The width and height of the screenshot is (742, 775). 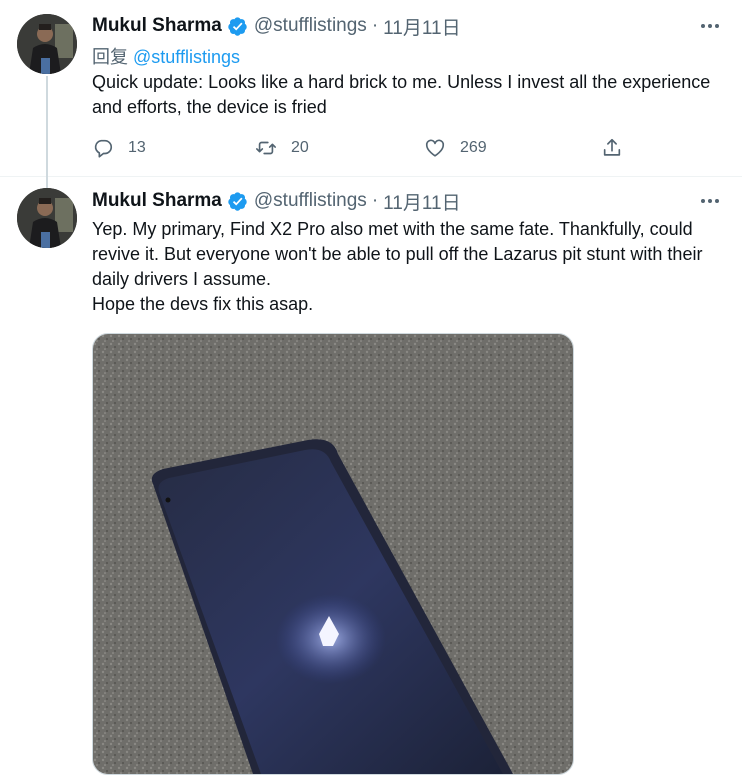 I want to click on retweet-icon, so click(x=266, y=148).